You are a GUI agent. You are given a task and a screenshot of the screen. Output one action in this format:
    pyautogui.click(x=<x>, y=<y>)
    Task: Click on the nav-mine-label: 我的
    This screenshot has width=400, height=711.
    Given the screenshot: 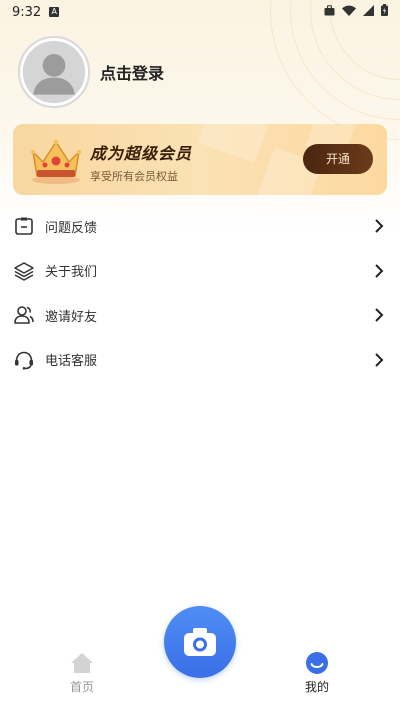 What is the action you would take?
    pyautogui.click(x=316, y=687)
    